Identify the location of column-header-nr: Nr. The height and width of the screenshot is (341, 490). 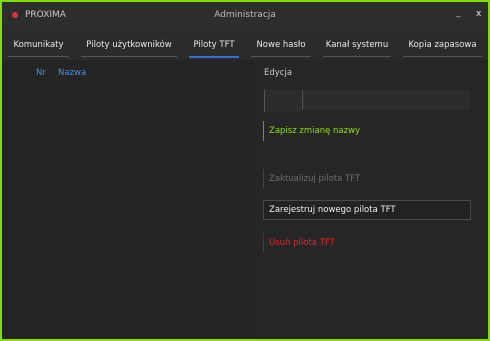
(41, 73).